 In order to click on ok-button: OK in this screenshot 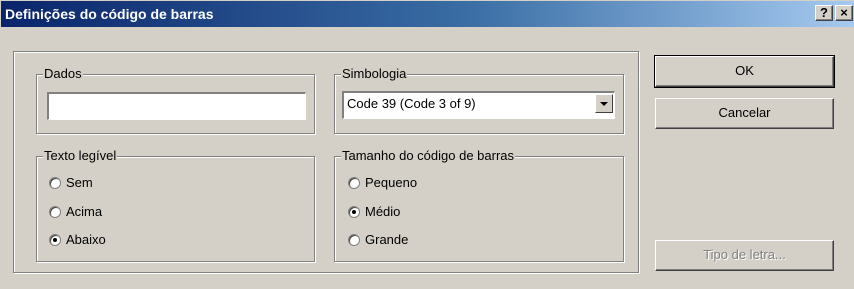, I will do `click(744, 71)`.